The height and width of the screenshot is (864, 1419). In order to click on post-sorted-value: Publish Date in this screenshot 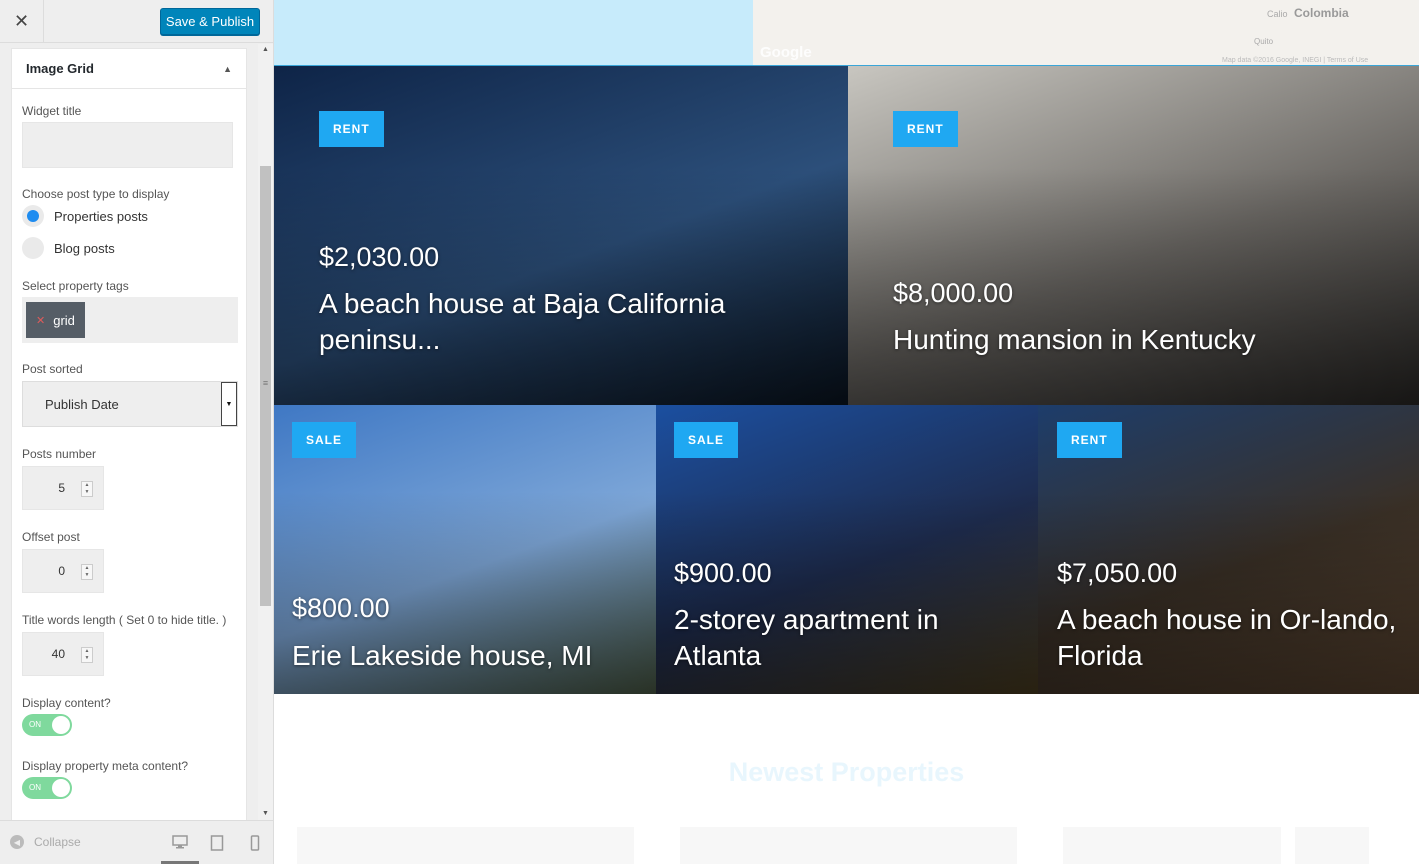, I will do `click(82, 404)`.